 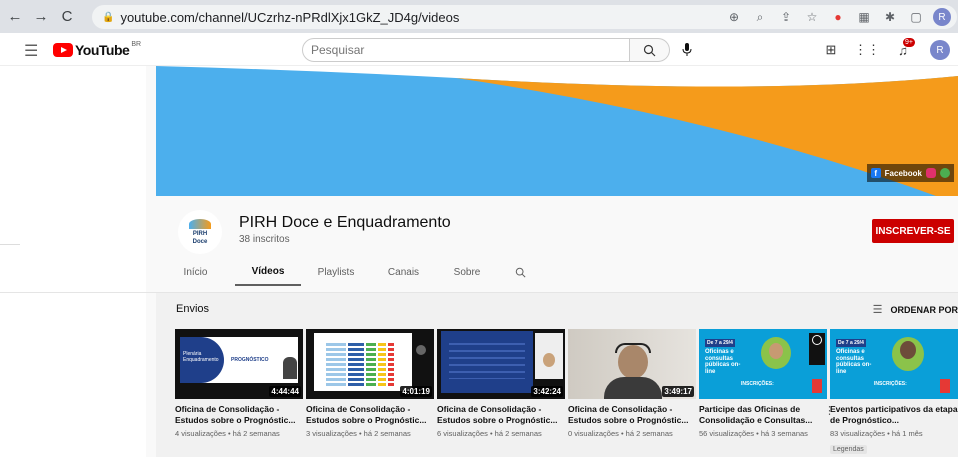 What do you see at coordinates (10, 244) in the screenshot?
I see `sidebar-divider` at bounding box center [10, 244].